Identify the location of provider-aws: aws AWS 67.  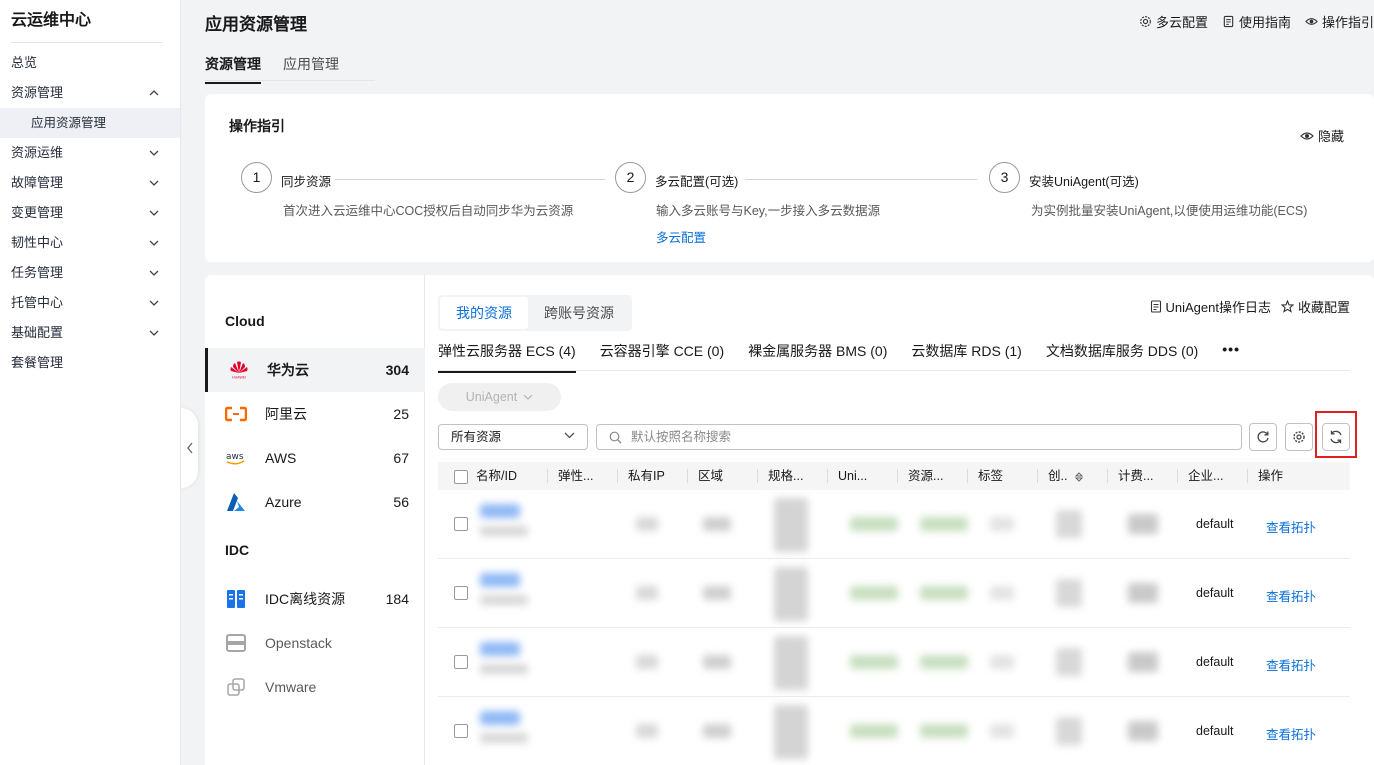
(315, 458).